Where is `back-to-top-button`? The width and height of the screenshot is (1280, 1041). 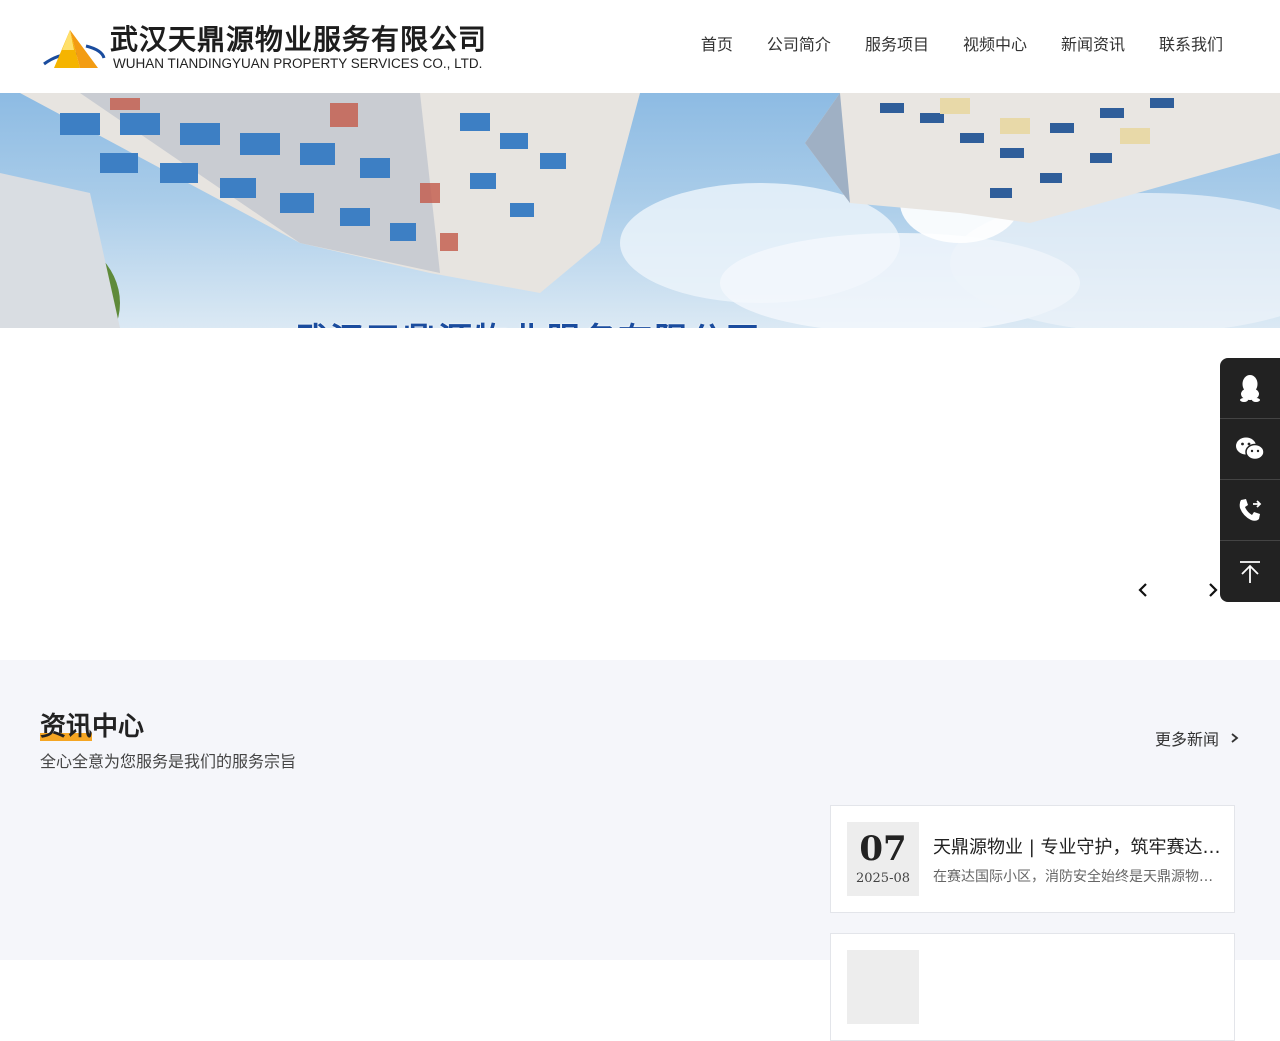
back-to-top-button is located at coordinates (1250, 571).